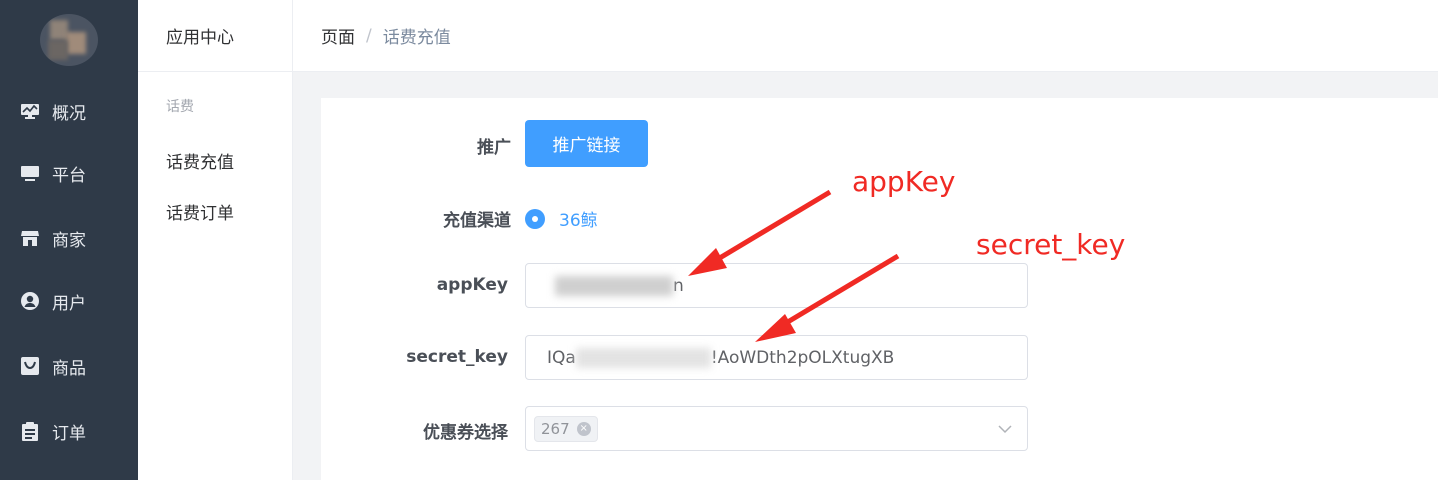 This screenshot has width=1438, height=480. Describe the element at coordinates (457, 357) in the screenshot. I see `secret-key-label: secret_key` at that location.